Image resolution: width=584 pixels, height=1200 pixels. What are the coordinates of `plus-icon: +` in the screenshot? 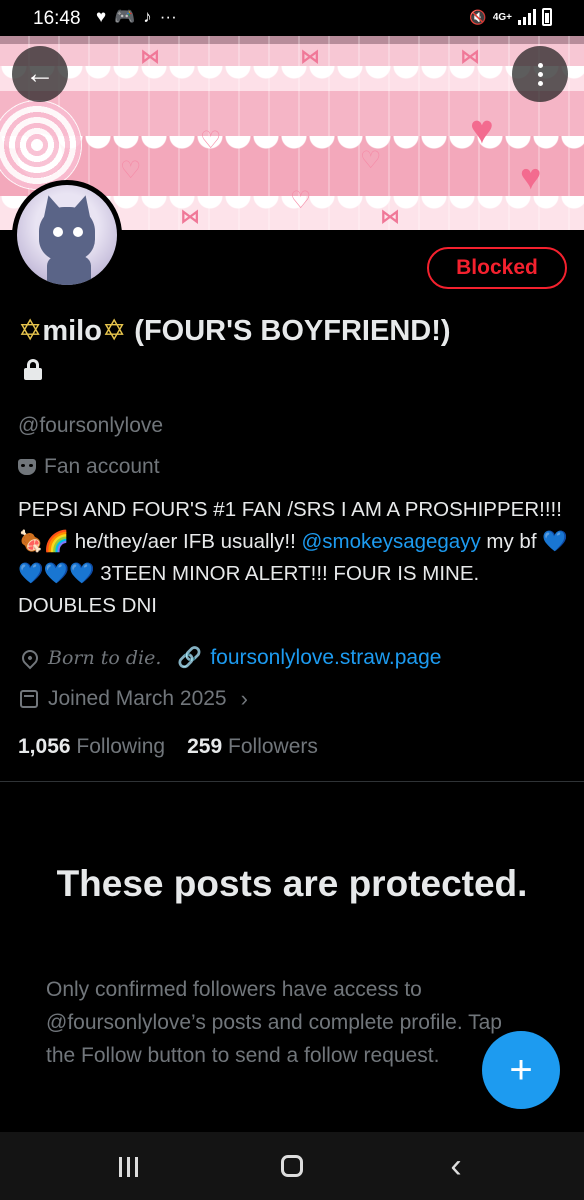 It's located at (521, 1069).